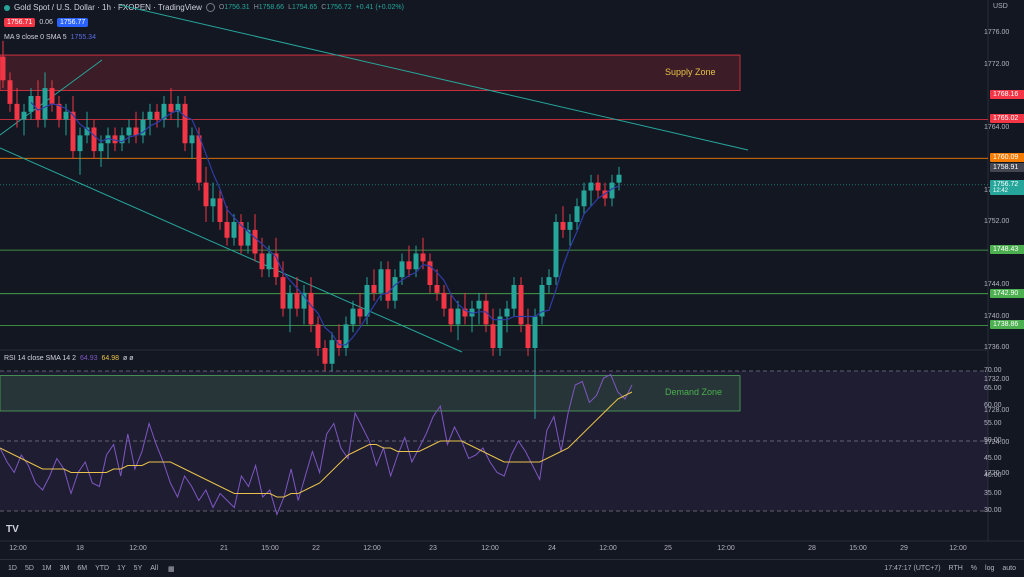 The height and width of the screenshot is (577, 1024). Describe the element at coordinates (29, 568) in the screenshot. I see `range-button-5d: 5D` at that location.